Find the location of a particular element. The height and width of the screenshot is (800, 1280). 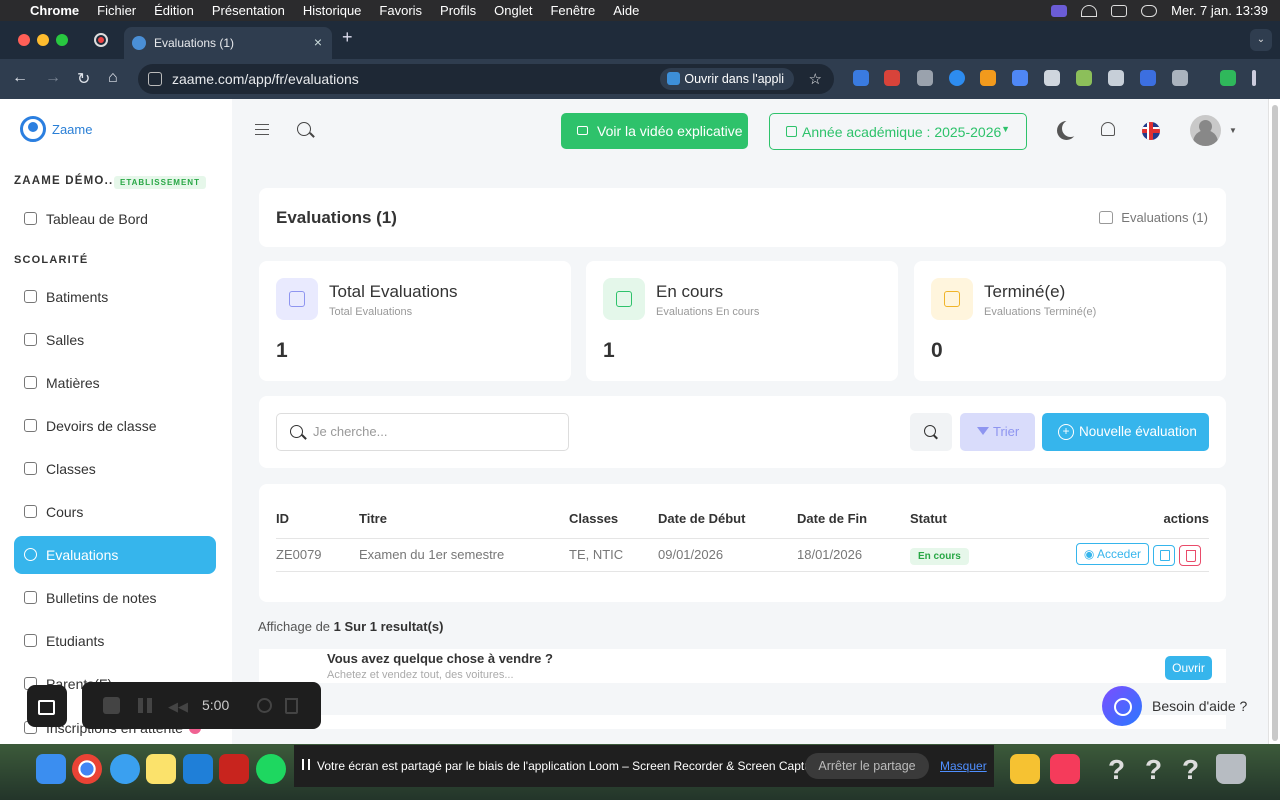

trash-bin-icon is located at coordinates (1231, 769).